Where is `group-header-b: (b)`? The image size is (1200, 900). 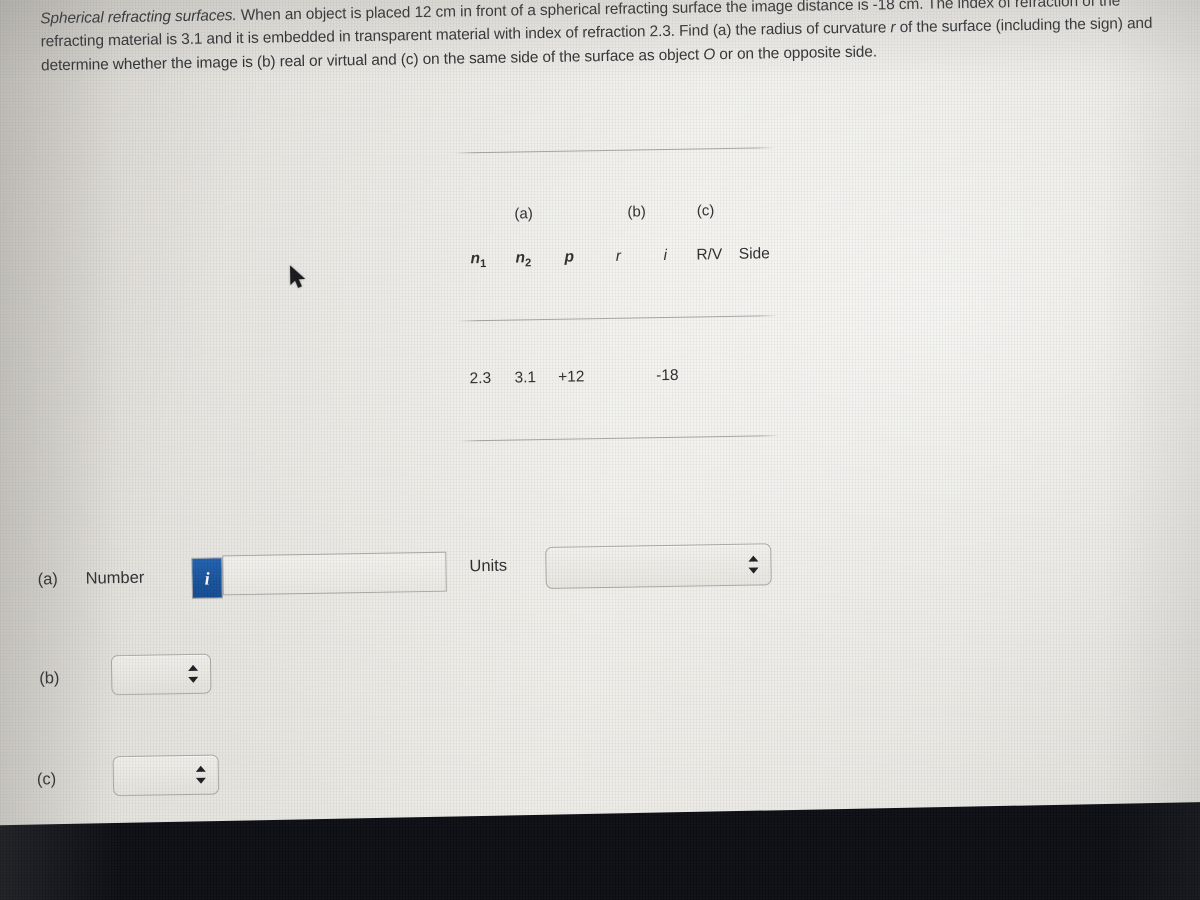 group-header-b: (b) is located at coordinates (636, 212).